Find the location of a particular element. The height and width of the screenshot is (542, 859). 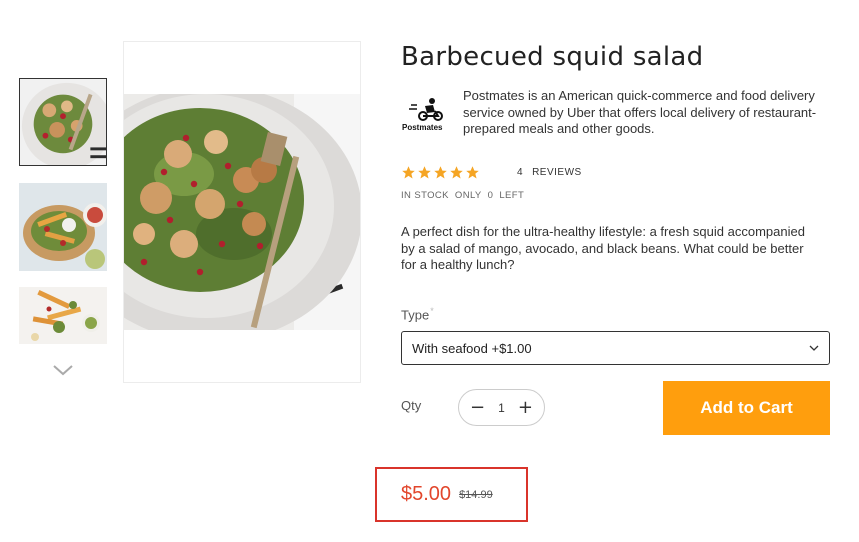

thumbnails-scroll-down-chevron-icon is located at coordinates (63, 370).